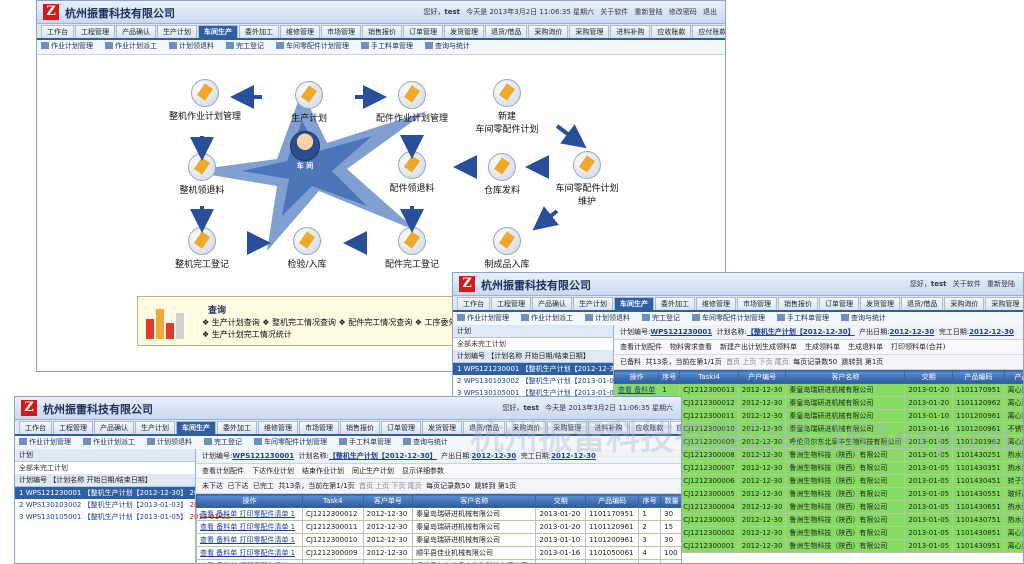 The width and height of the screenshot is (1024, 564). Describe the element at coordinates (169, 442) in the screenshot. I see `subnav-item-2: 计划领退料` at that location.